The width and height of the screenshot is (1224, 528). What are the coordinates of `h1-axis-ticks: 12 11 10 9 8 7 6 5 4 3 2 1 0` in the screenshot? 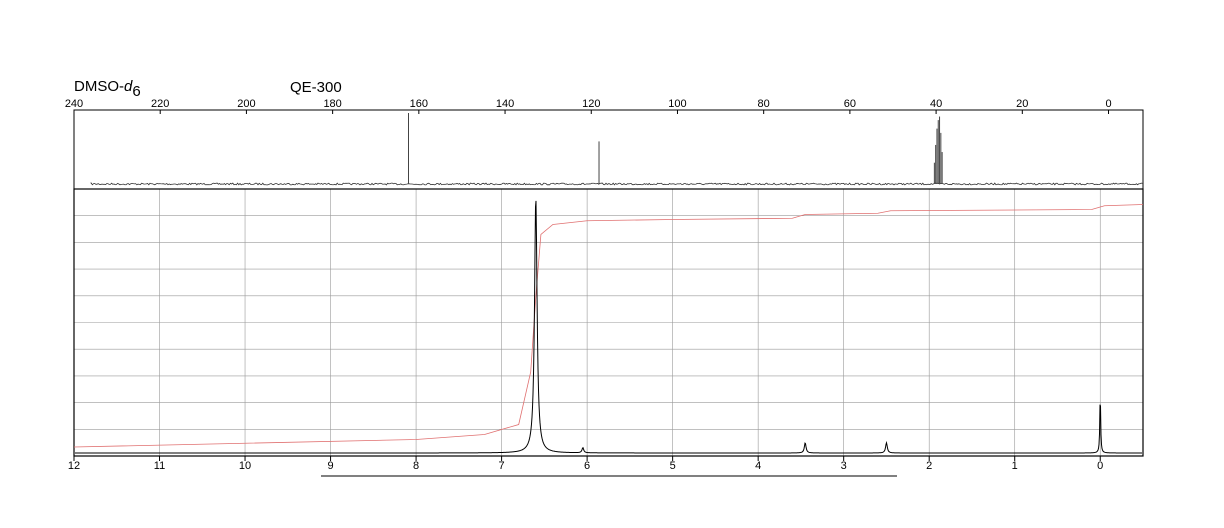 It's located at (585, 464).